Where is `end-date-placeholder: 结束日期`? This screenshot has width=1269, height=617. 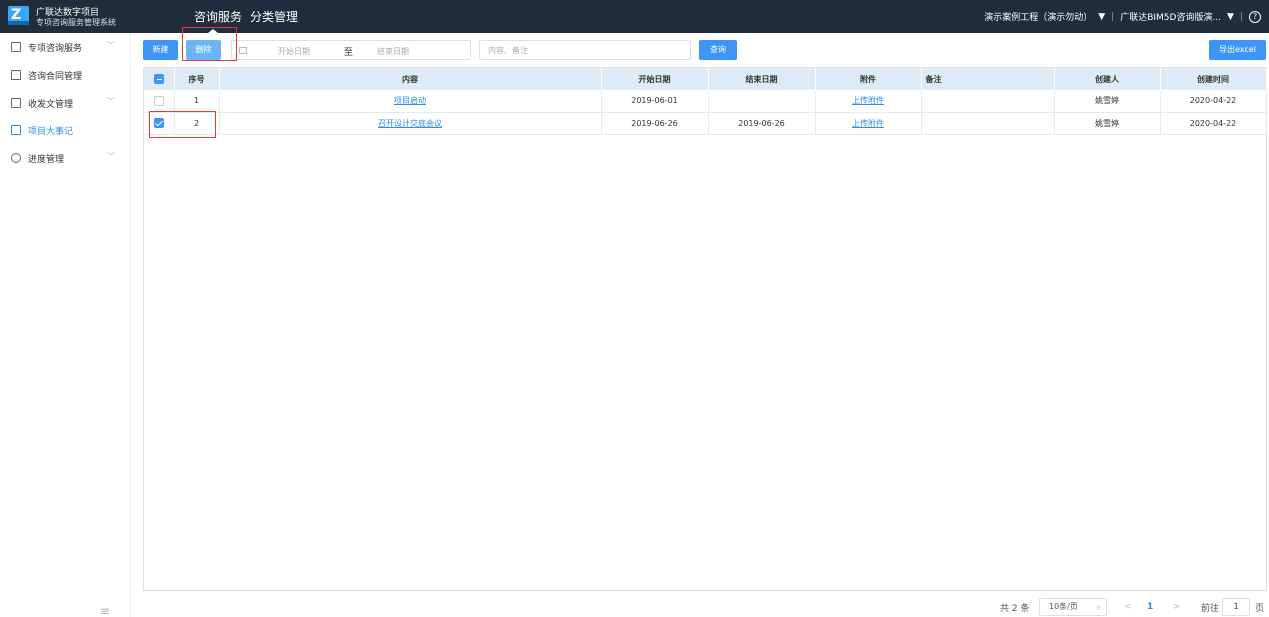
end-date-placeholder: 结束日期 is located at coordinates (393, 51).